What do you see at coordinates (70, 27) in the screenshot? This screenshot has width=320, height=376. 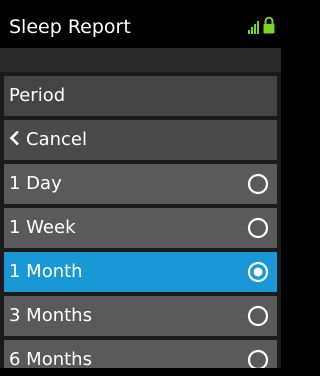 I see `page-title: Sleep Report` at bounding box center [70, 27].